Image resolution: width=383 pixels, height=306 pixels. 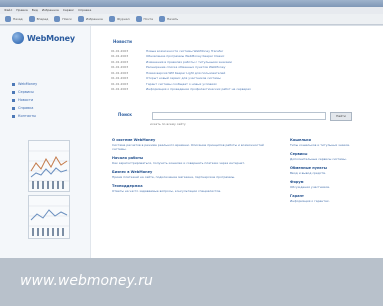 What do you see at coordinates (47, 92) in the screenshot?
I see `sidebar-item: Сервисы` at bounding box center [47, 92].